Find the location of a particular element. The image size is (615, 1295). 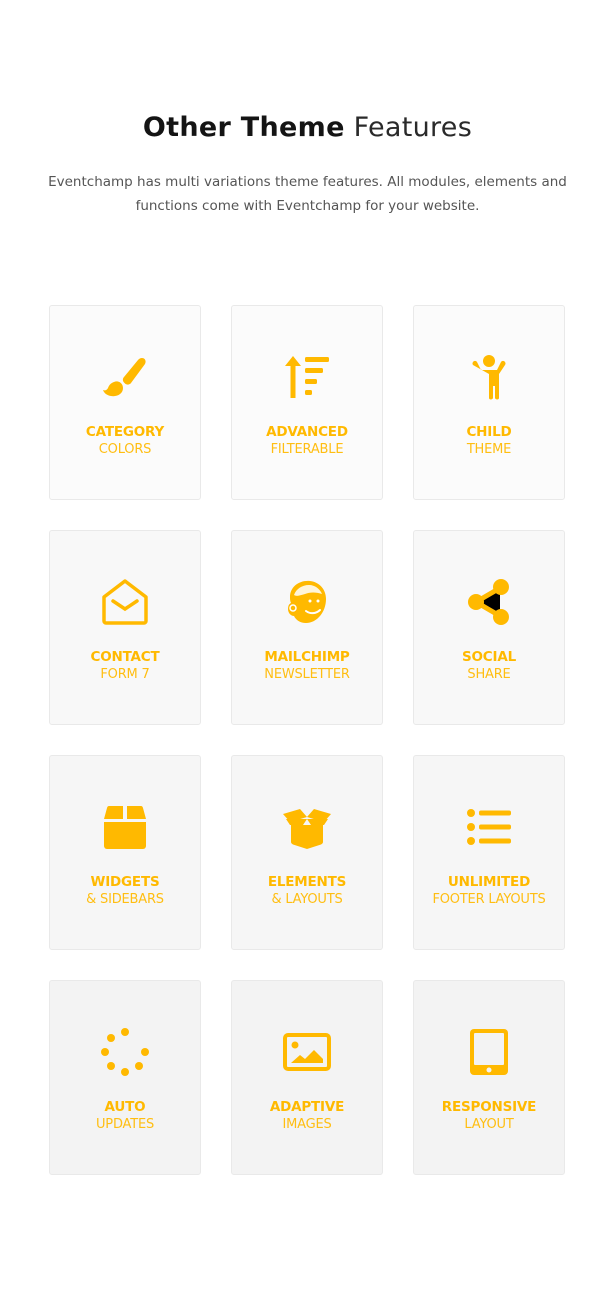

feature-subtitle: Colors is located at coordinates (125, 449).